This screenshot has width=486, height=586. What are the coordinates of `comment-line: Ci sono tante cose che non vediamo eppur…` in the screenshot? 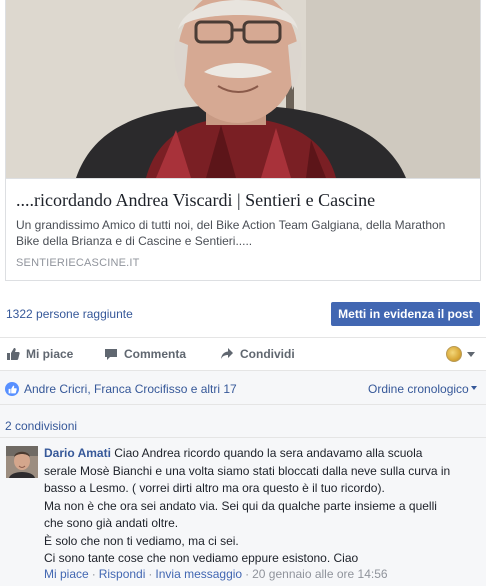 It's located at (201, 558).